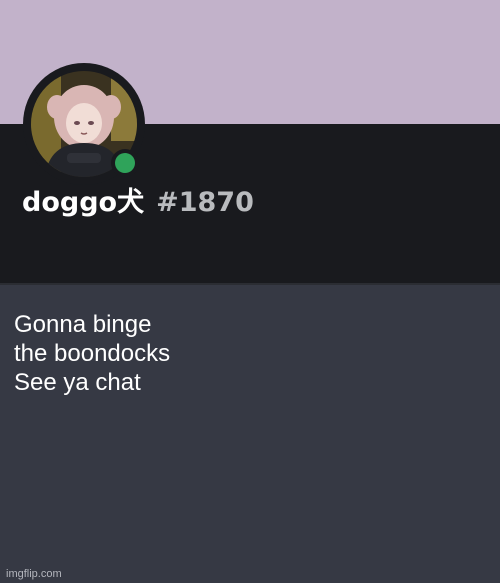 This screenshot has height=583, width=500. What do you see at coordinates (92, 353) in the screenshot?
I see `bio-line: the boondocks` at bounding box center [92, 353].